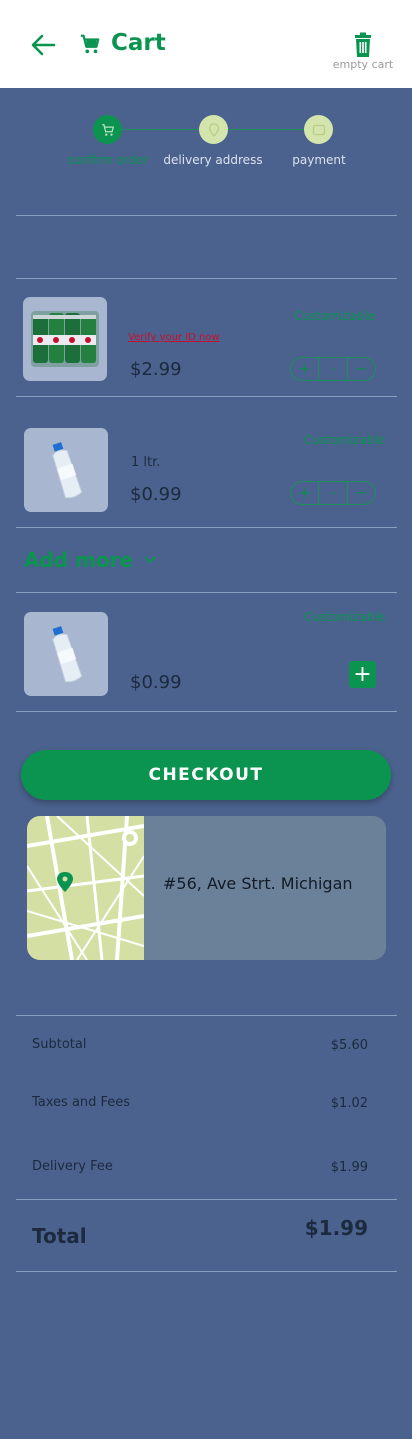 Image resolution: width=412 pixels, height=1439 pixels. Describe the element at coordinates (81, 1102) in the screenshot. I see `taxes-label: Taxes and Fees` at that location.